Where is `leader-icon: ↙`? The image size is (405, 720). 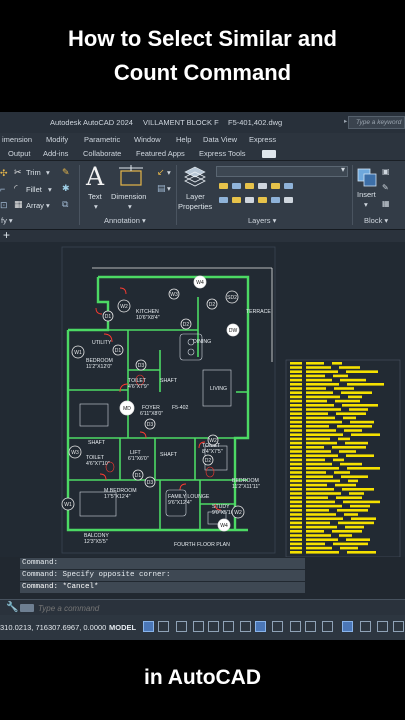 leader-icon: ↙ is located at coordinates (161, 172).